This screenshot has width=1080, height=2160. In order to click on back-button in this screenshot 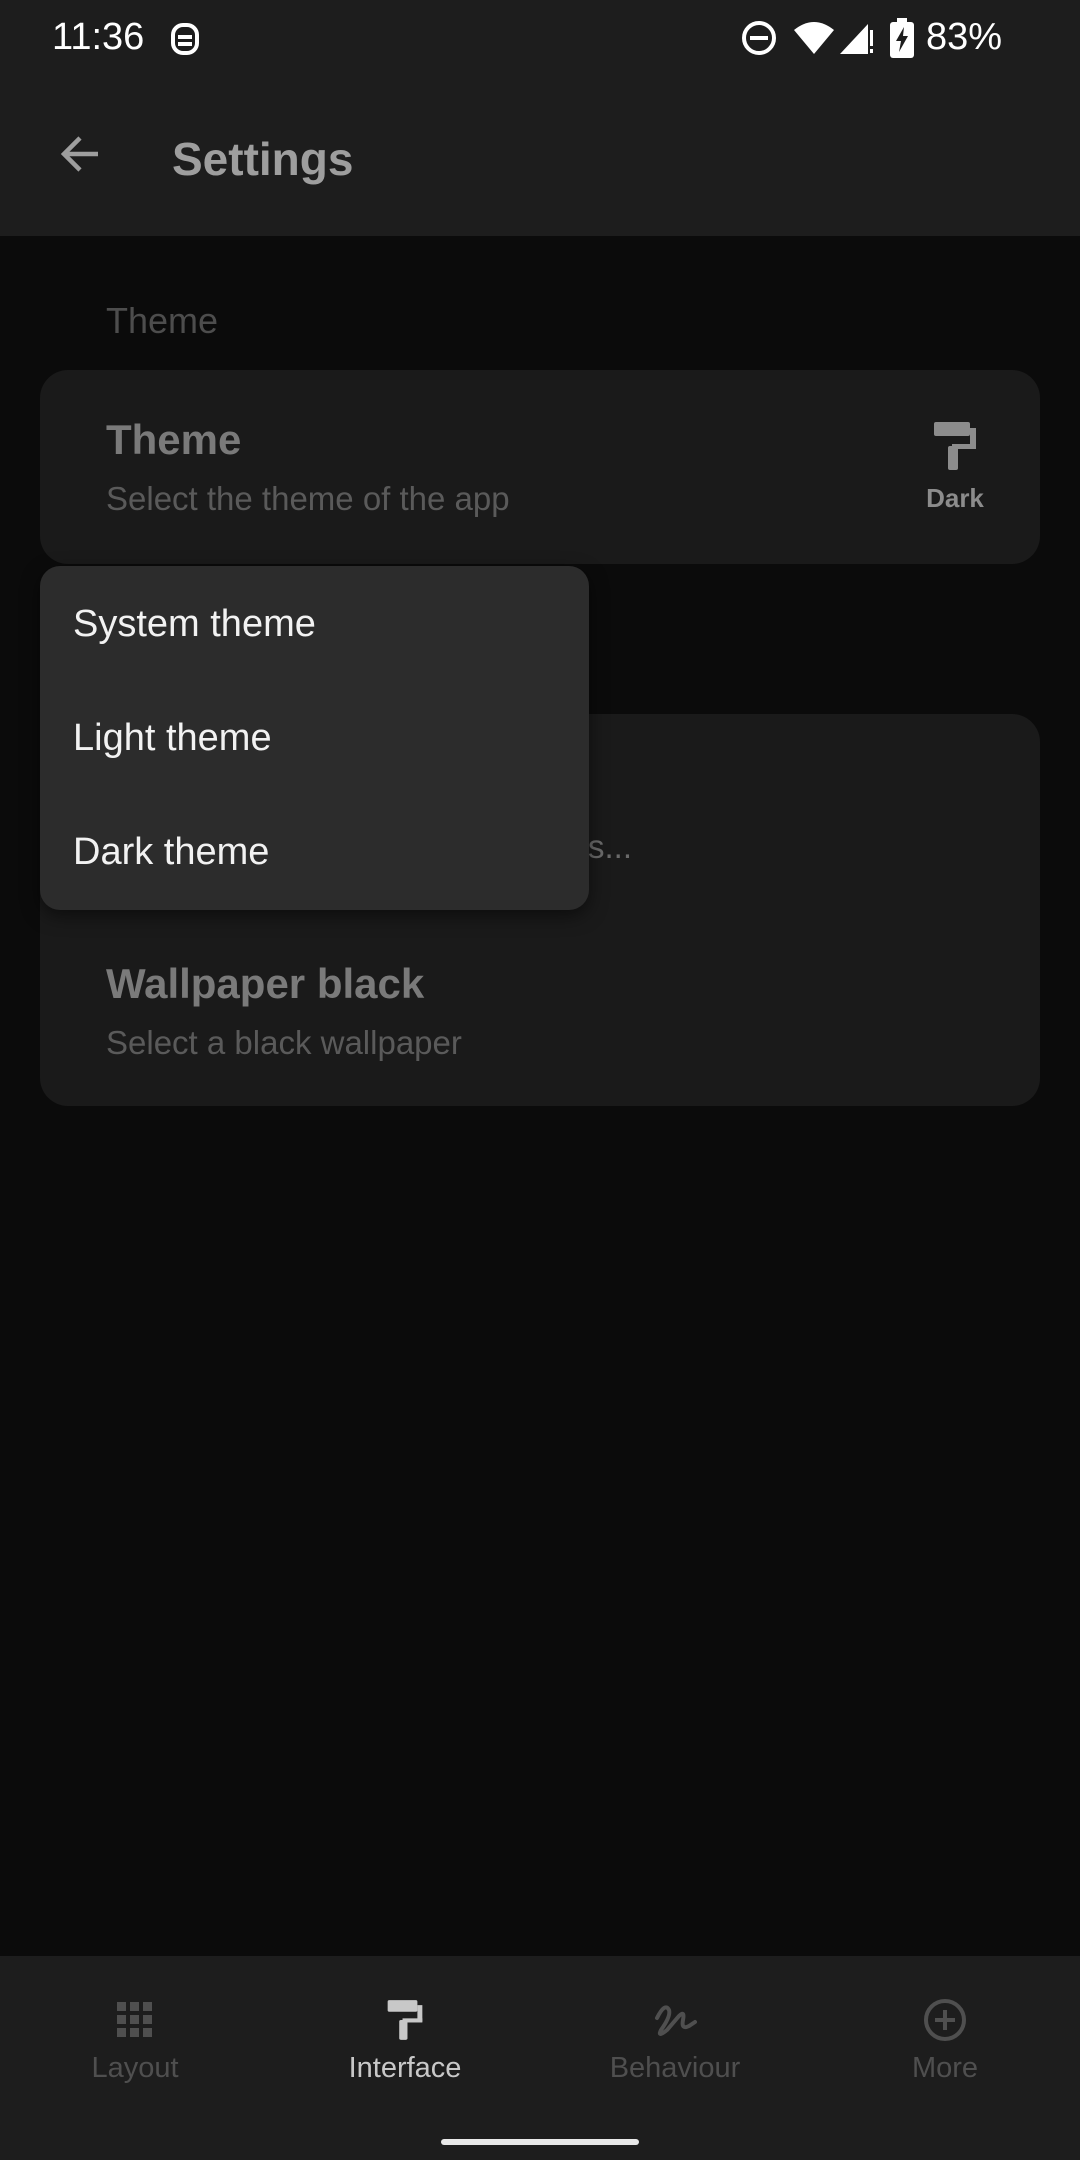, I will do `click(80, 154)`.